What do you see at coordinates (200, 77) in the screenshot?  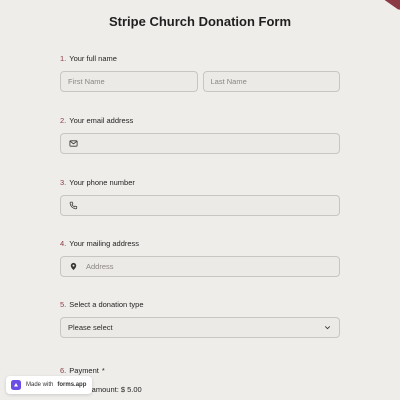 I see `name-row: First Name Last Name` at bounding box center [200, 77].